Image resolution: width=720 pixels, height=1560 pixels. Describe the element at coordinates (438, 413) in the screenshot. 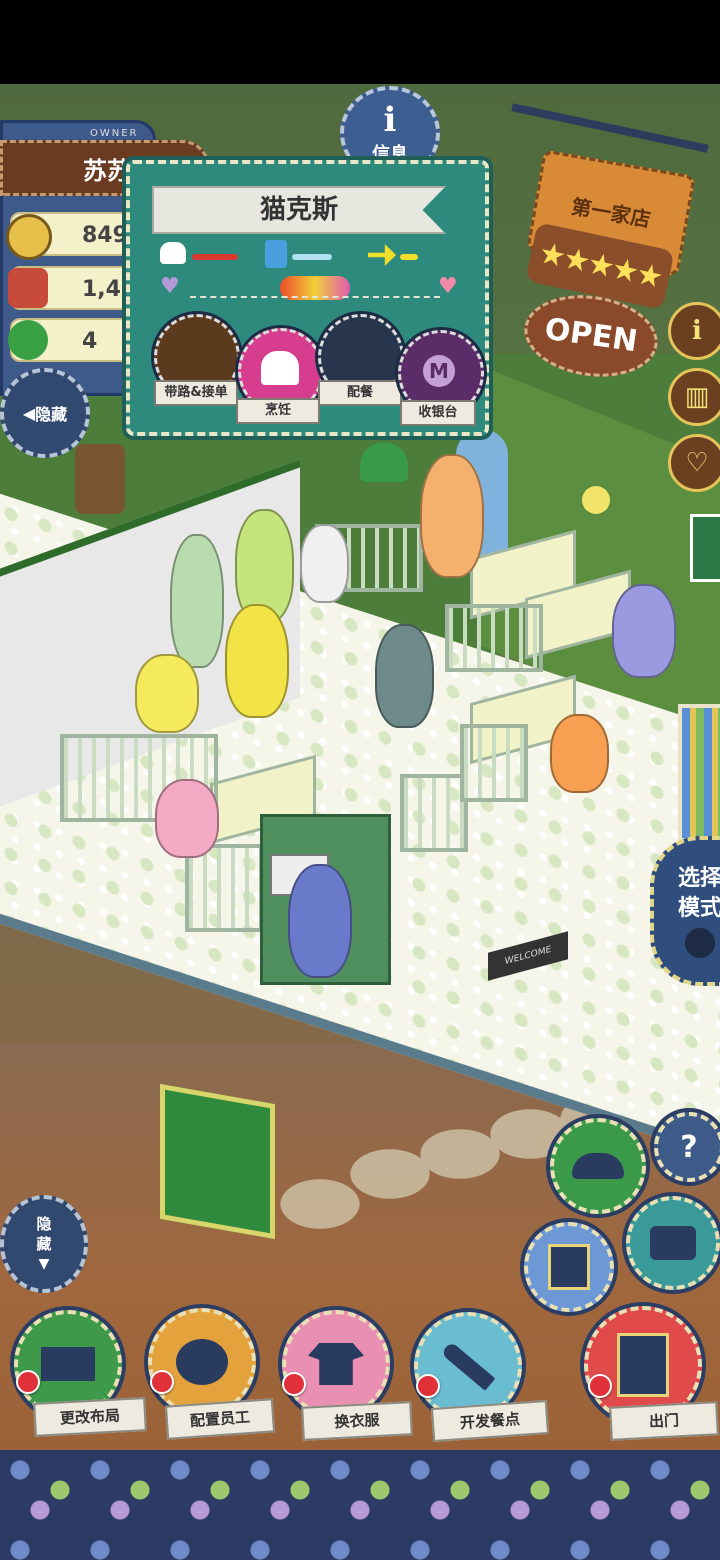

I see `role-cashier-label: 收银台` at that location.